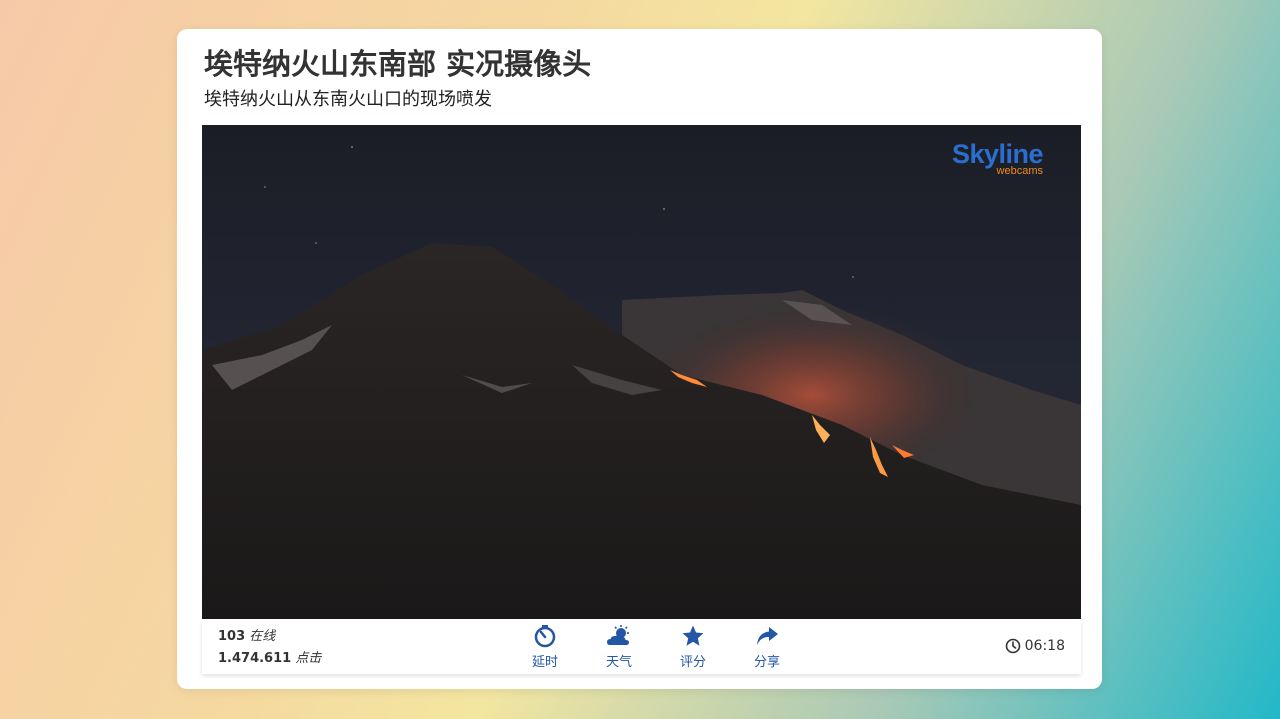 The width and height of the screenshot is (1280, 719). I want to click on timelapse-button: 延时, so click(545, 646).